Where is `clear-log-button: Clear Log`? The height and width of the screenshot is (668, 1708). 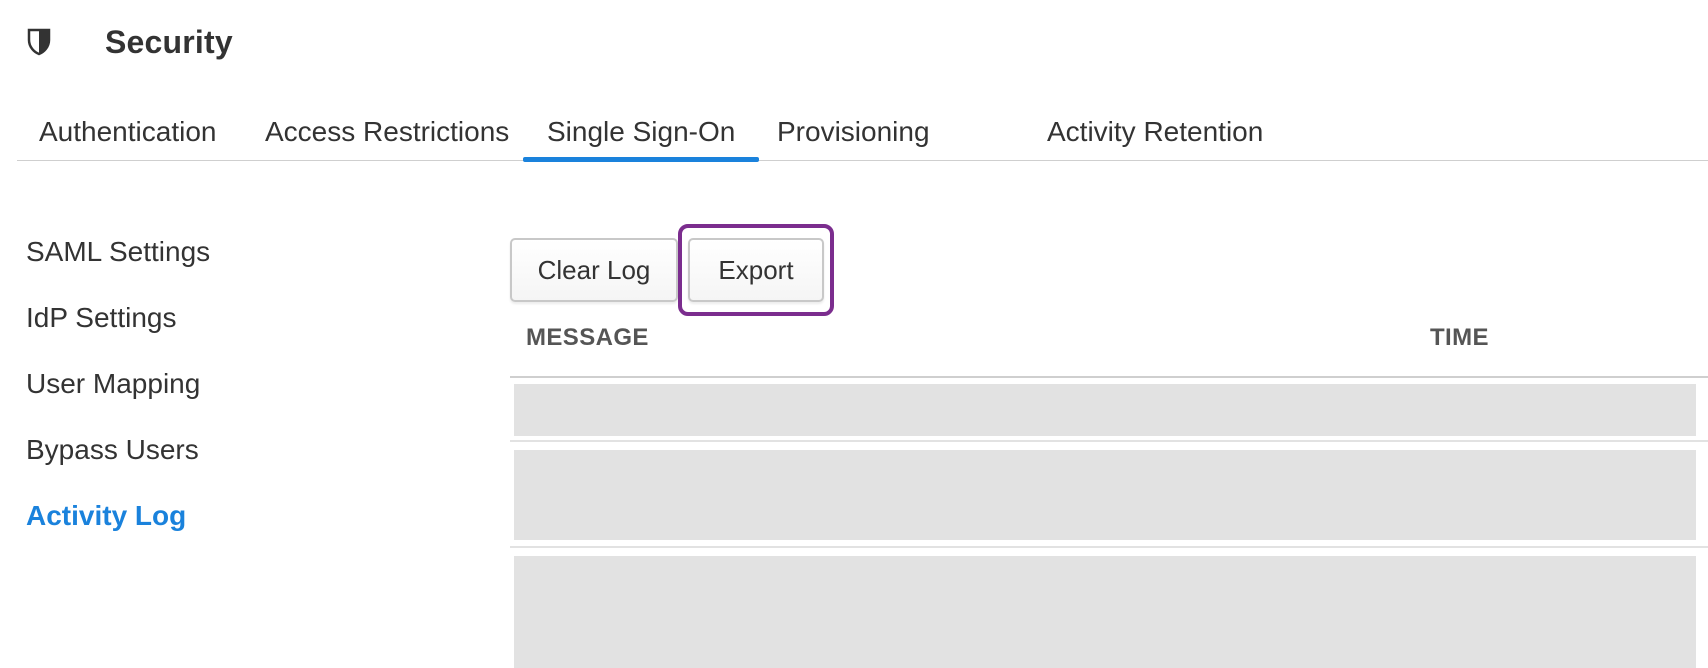 clear-log-button: Clear Log is located at coordinates (594, 270).